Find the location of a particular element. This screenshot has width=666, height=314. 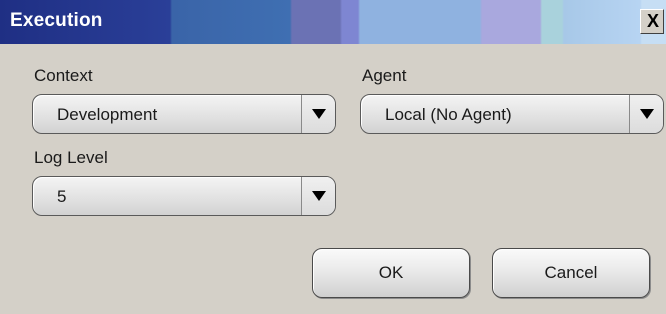

agent-dropdown: Local (No Agent) is located at coordinates (512, 114).